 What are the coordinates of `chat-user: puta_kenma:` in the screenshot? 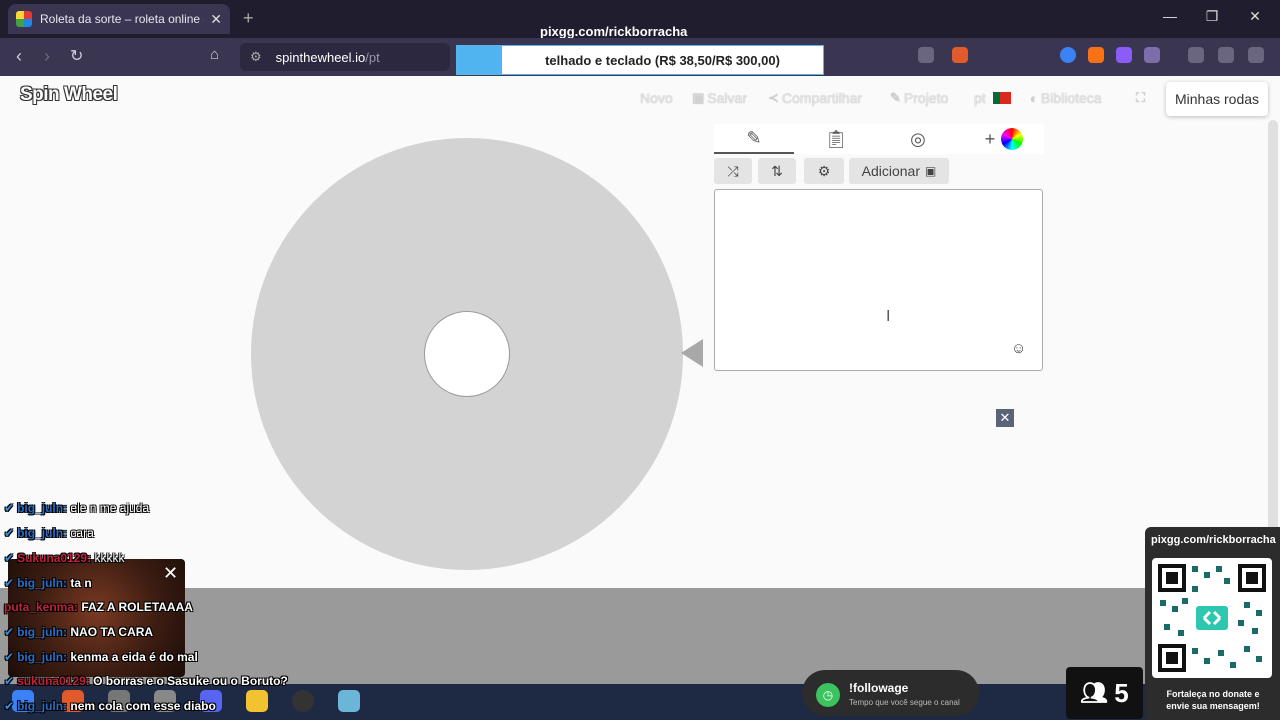 It's located at (41, 607).